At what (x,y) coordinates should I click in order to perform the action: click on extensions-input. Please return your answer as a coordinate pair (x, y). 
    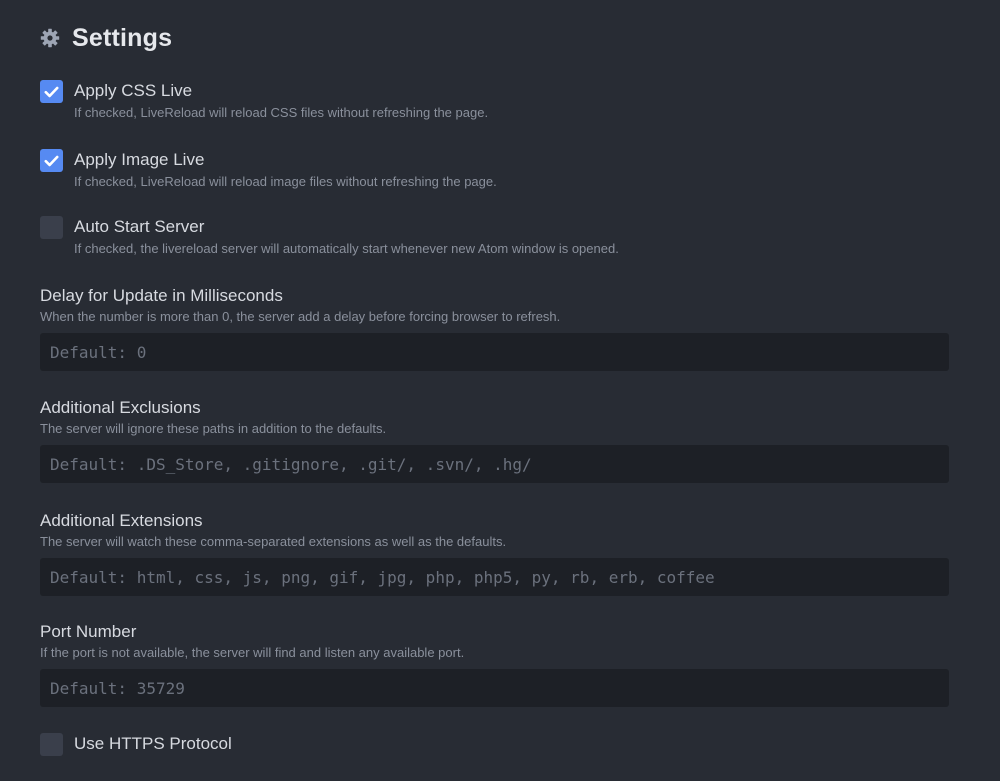
    Looking at the image, I should click on (494, 577).